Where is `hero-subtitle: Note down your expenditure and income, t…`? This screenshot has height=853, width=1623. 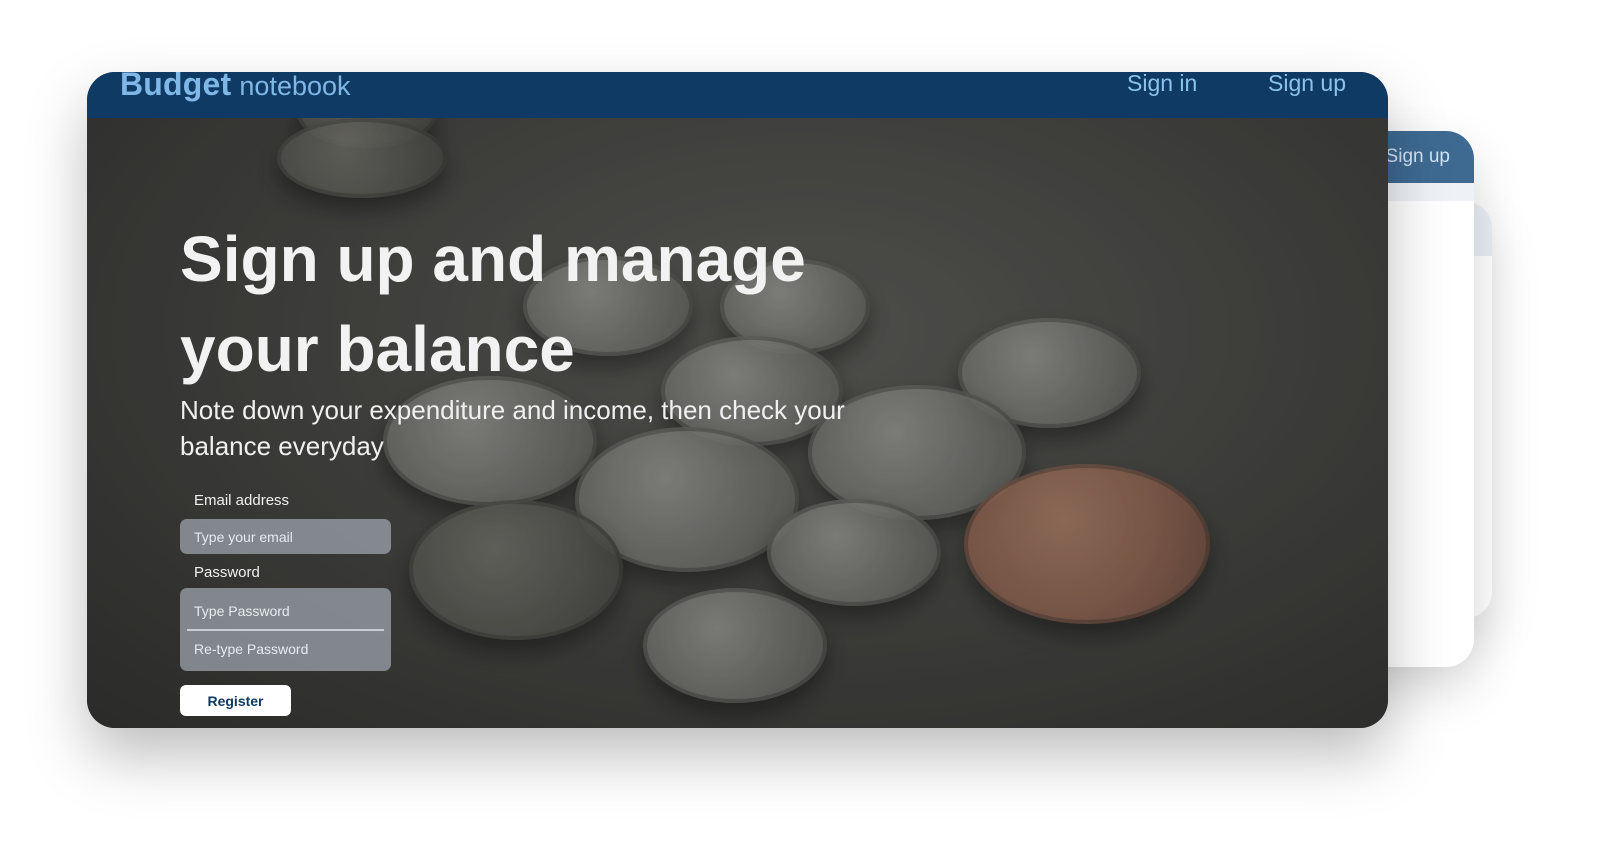
hero-subtitle: Note down your expenditure and income, t… is located at coordinates (512, 428).